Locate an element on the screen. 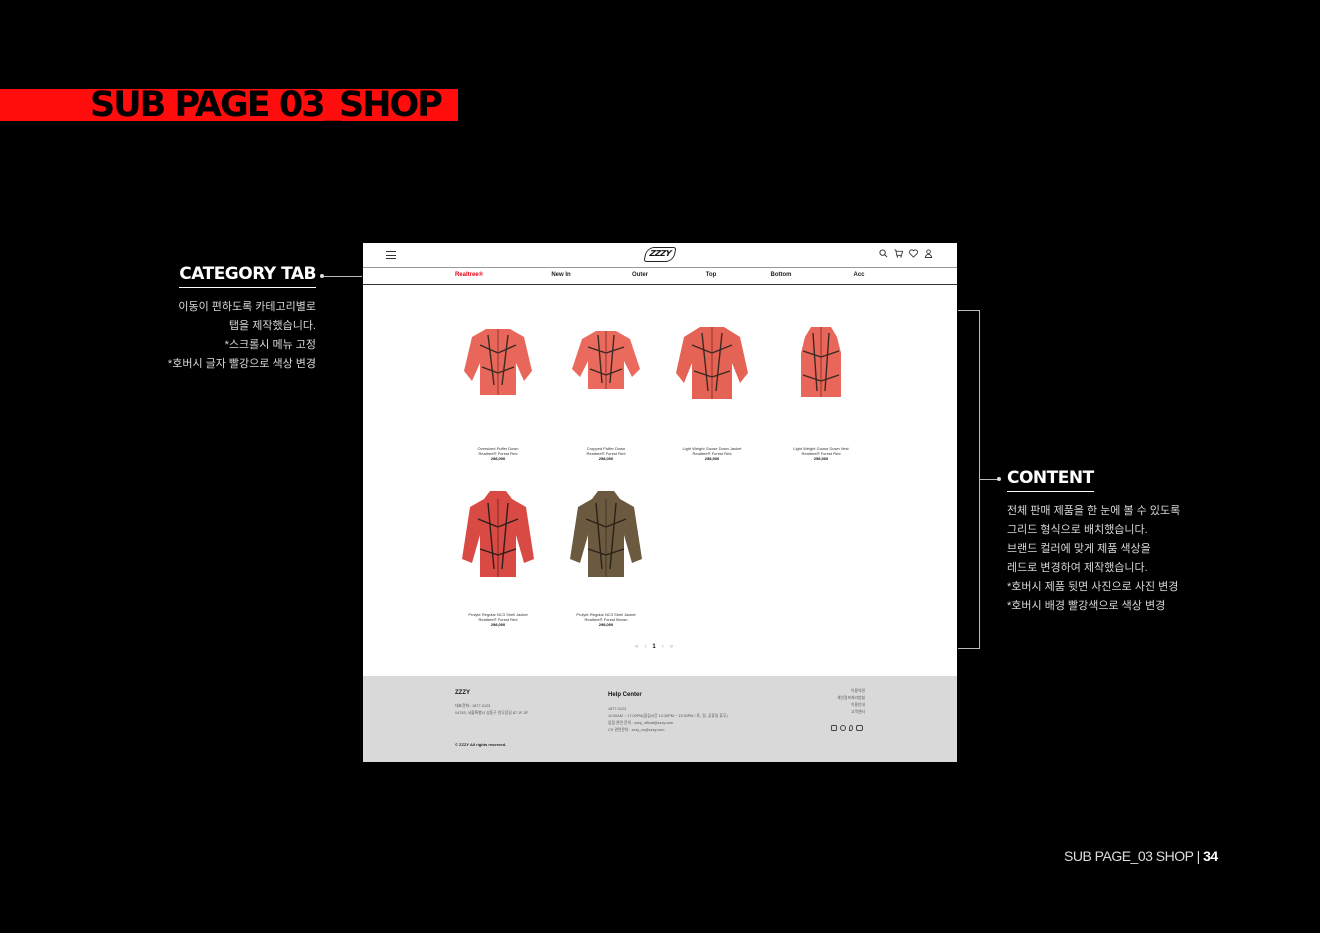 This screenshot has height=933, width=1320. annotation-line: *호버시 제품 뒷면 사진으로 사진 변경 is located at coordinates (1093, 587).